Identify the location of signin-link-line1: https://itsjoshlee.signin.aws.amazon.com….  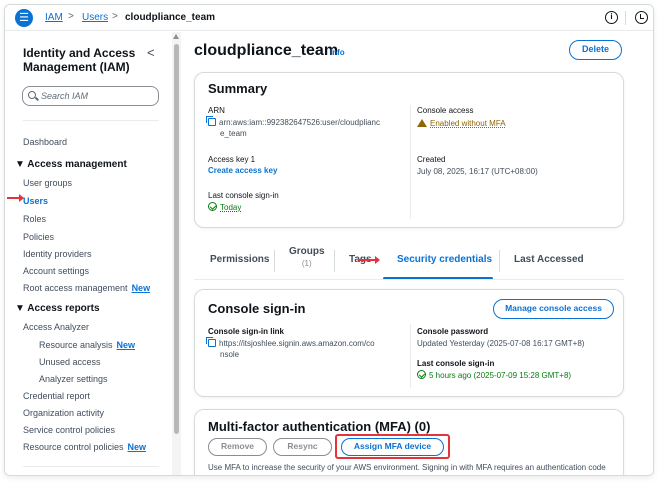
(297, 343).